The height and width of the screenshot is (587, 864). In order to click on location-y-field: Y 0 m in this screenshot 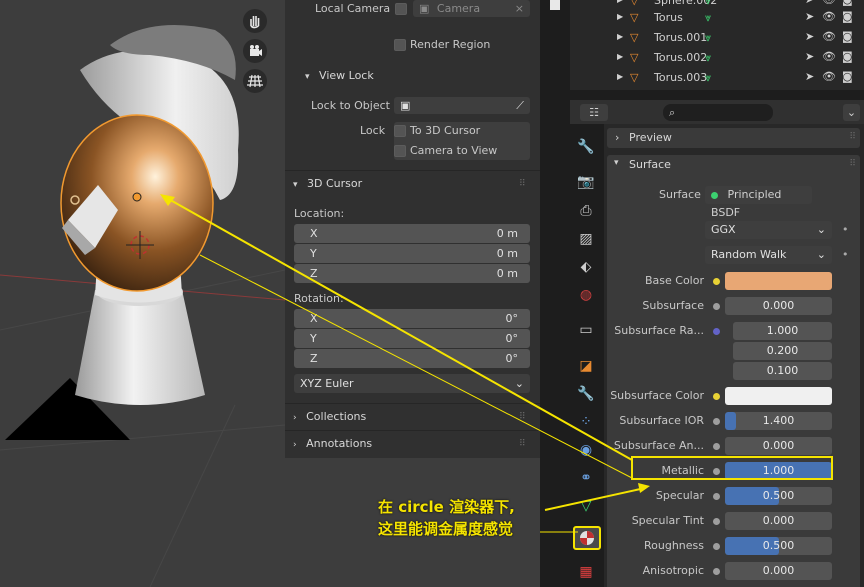, I will do `click(412, 253)`.